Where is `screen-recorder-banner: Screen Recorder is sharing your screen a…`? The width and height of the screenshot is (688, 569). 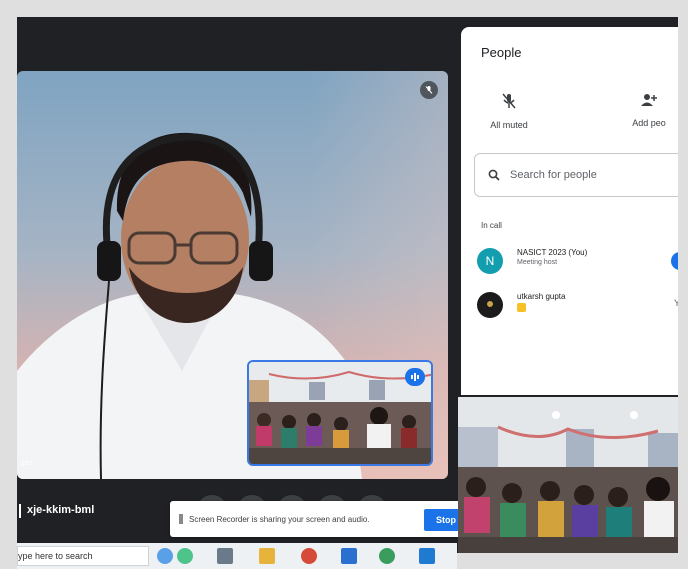 screen-recorder-banner: Screen Recorder is sharing your screen a… is located at coordinates (320, 519).